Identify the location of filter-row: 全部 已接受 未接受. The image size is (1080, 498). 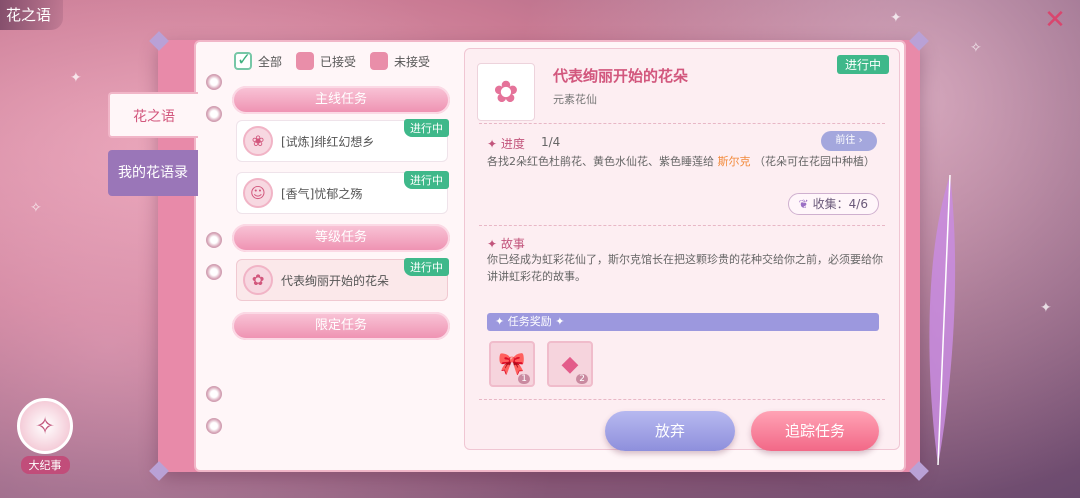
(332, 60).